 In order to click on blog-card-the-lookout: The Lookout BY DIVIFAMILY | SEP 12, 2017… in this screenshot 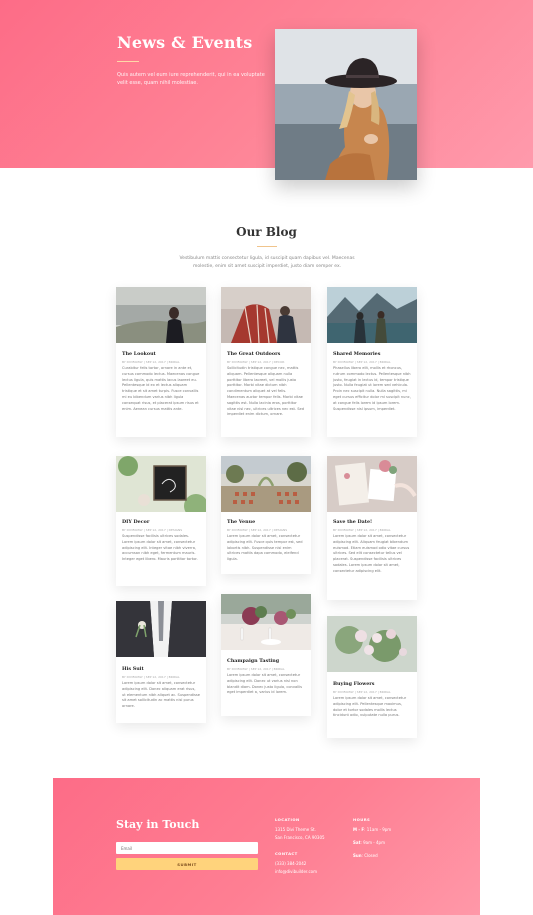, I will do `click(161, 362)`.